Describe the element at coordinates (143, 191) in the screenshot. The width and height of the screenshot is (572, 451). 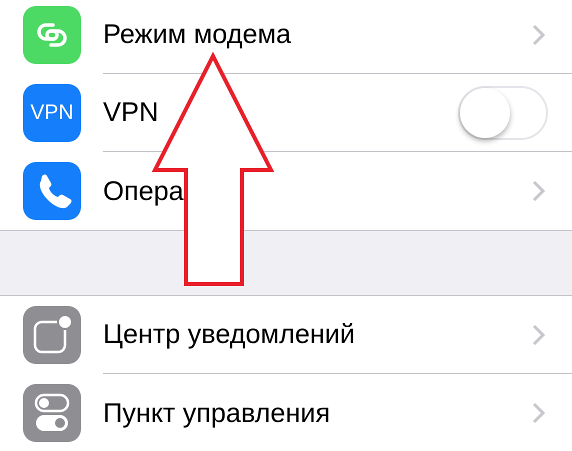
I see `setting-label: Опера` at that location.